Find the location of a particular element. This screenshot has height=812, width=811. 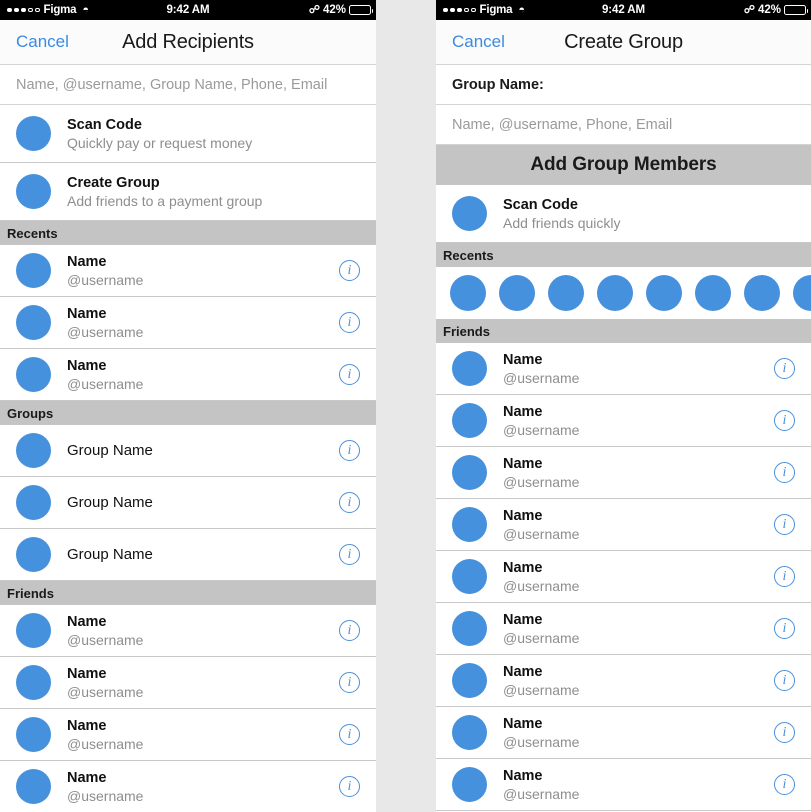

action-row-text: Scan Code Add friends quickly is located at coordinates (657, 214).